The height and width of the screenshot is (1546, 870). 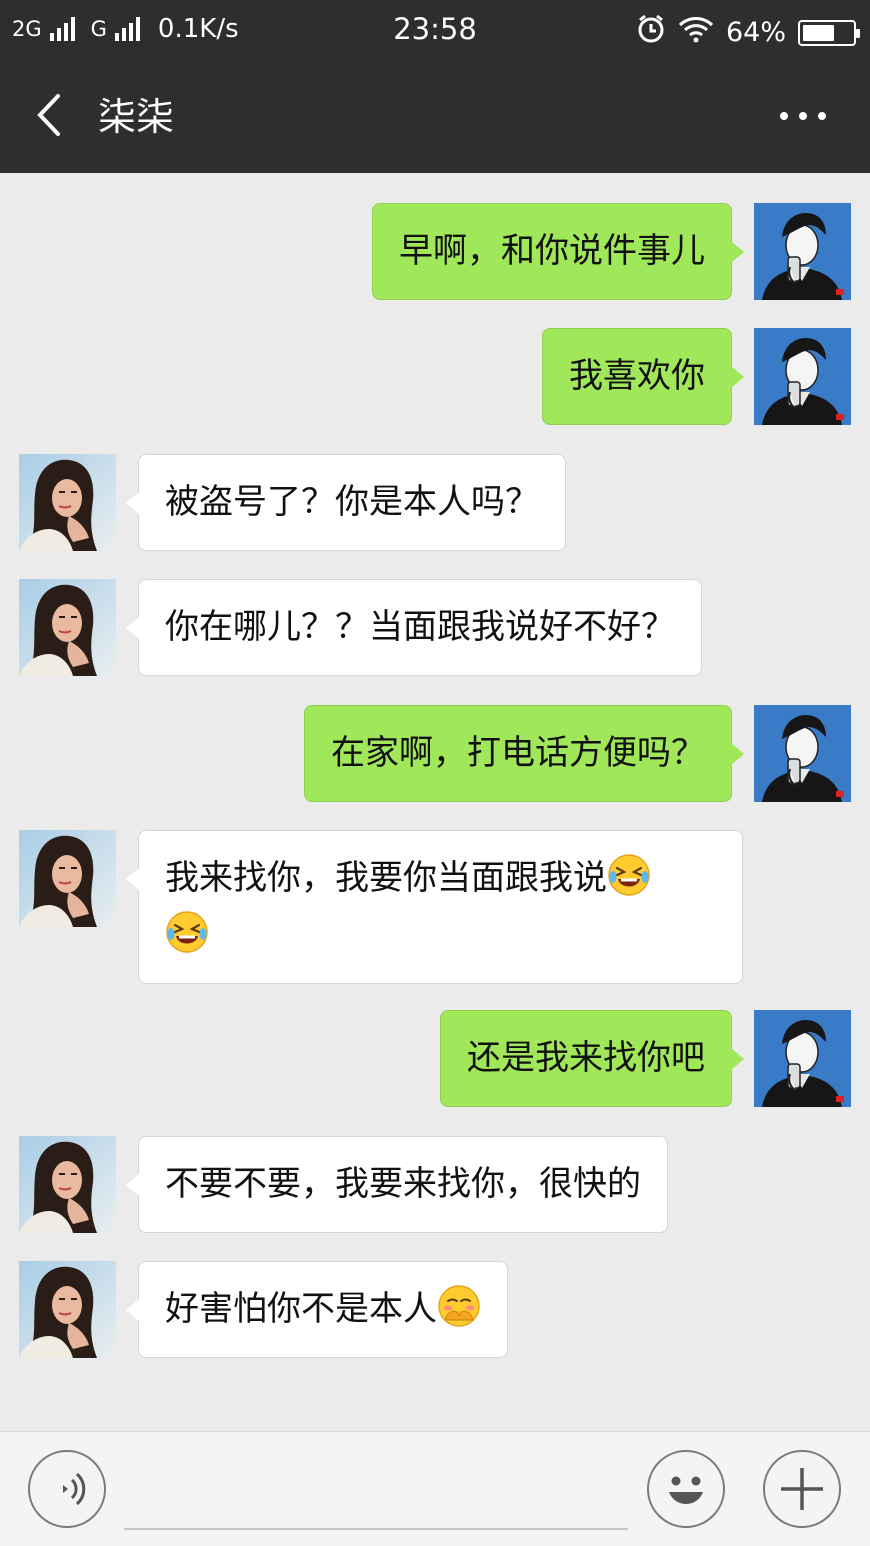 I want to click on message-bubble-received: 好害怕你不是本人, so click(x=317, y=1309).